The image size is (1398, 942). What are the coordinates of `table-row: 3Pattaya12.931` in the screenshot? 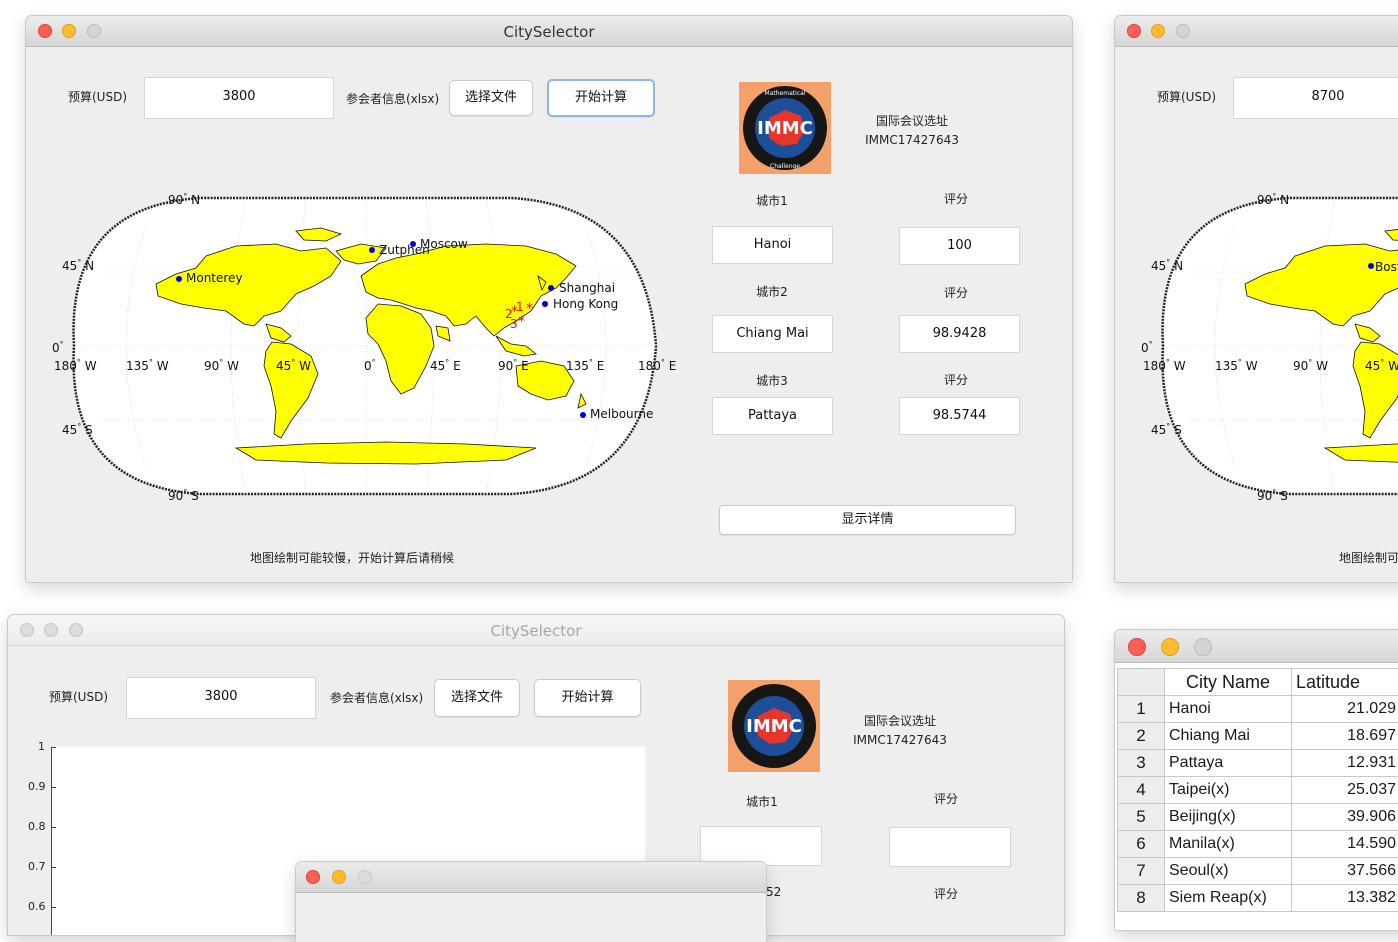 It's located at (1258, 763).